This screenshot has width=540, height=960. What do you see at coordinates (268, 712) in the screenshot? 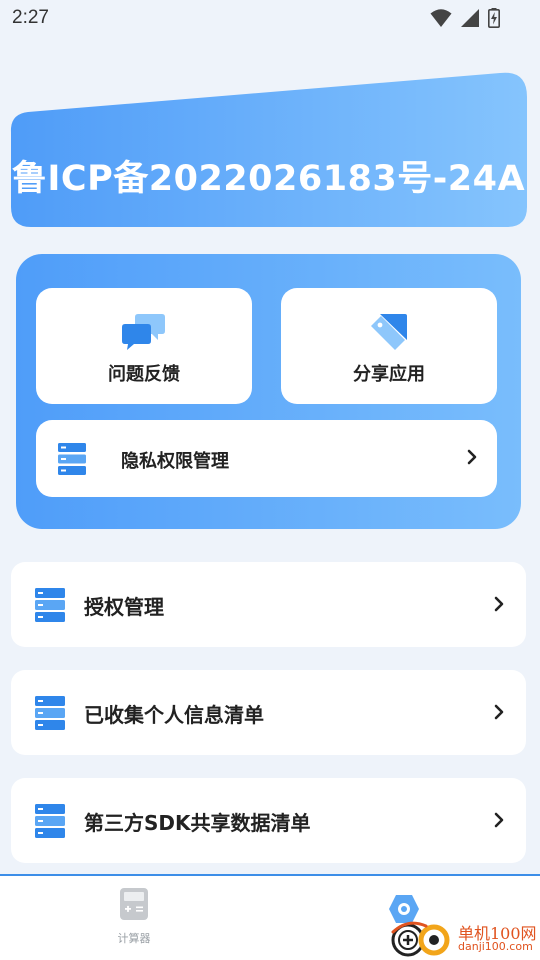
I see `collected-info-list-row: 已收集个人信息清单` at bounding box center [268, 712].